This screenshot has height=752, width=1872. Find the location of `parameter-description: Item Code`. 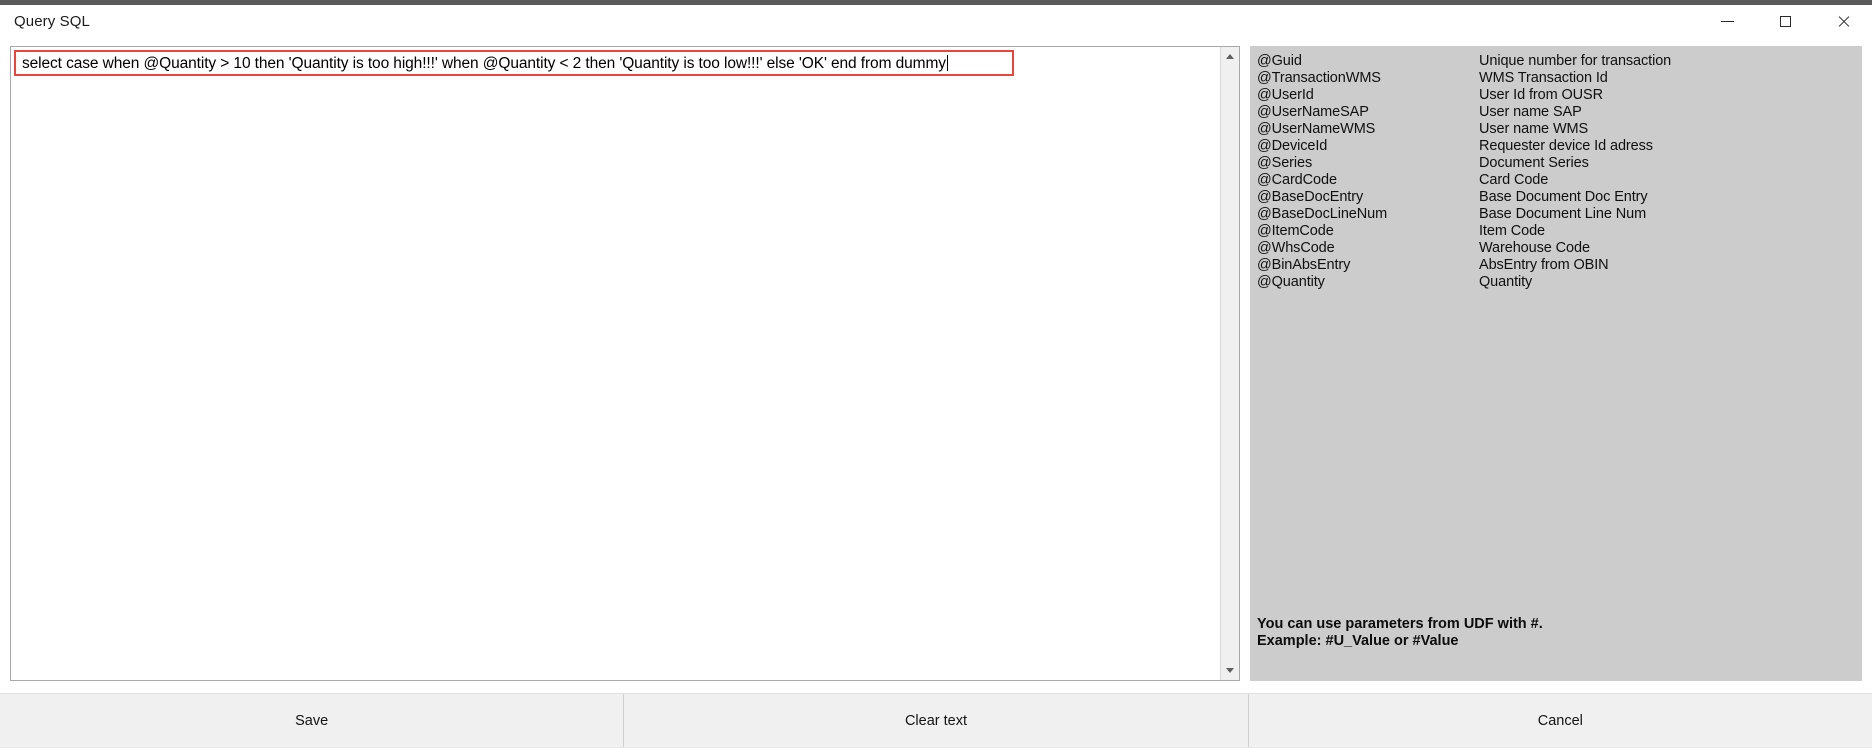

parameter-description: Item Code is located at coordinates (1512, 231).